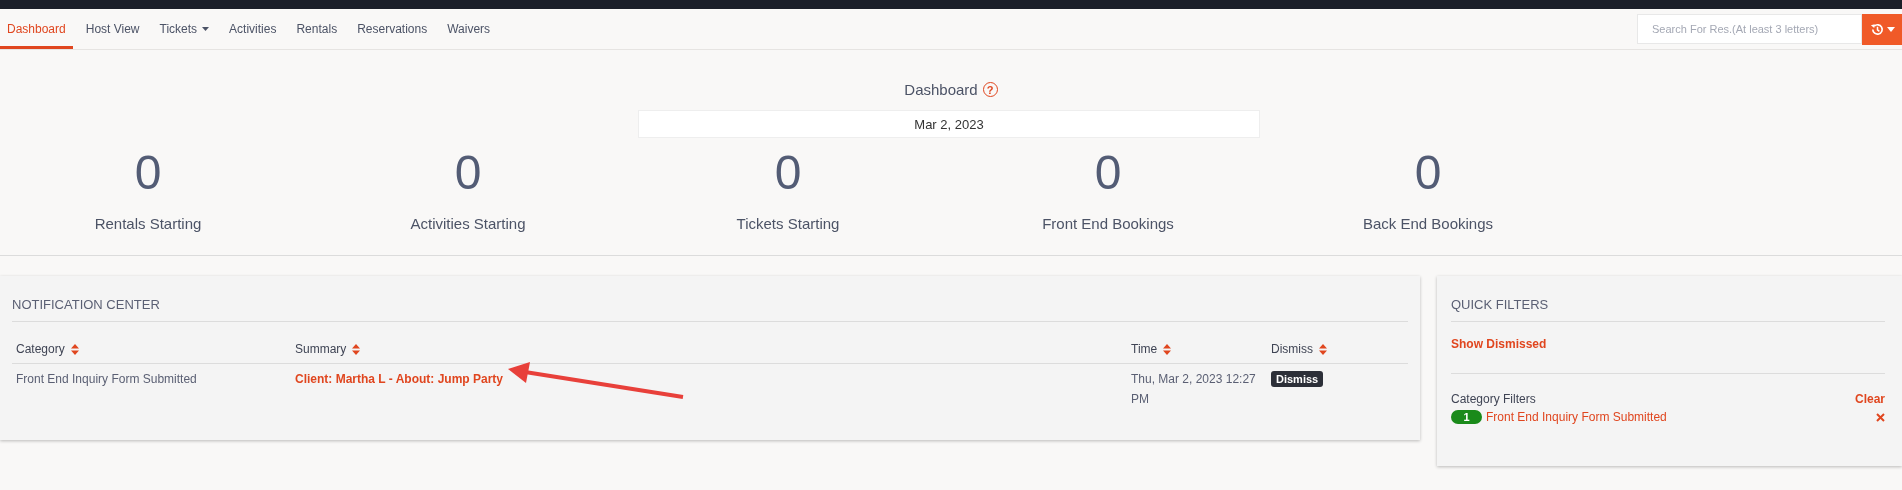 Image resolution: width=1902 pixels, height=490 pixels. I want to click on stat-label: Front End Bookings, so click(1108, 223).